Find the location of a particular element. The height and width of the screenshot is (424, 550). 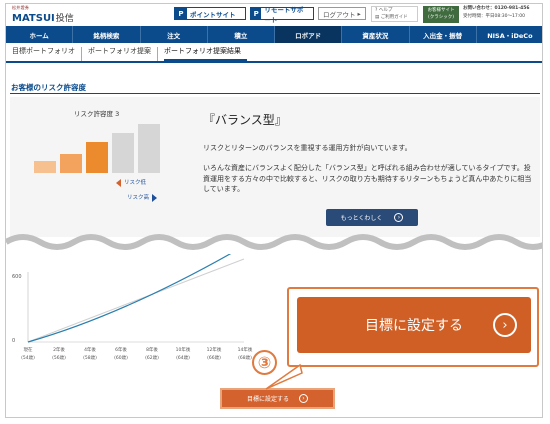

risk-type-summary: リスクとリターンのバランスを重視する運用方針が向いています。 is located at coordinates (307, 148).